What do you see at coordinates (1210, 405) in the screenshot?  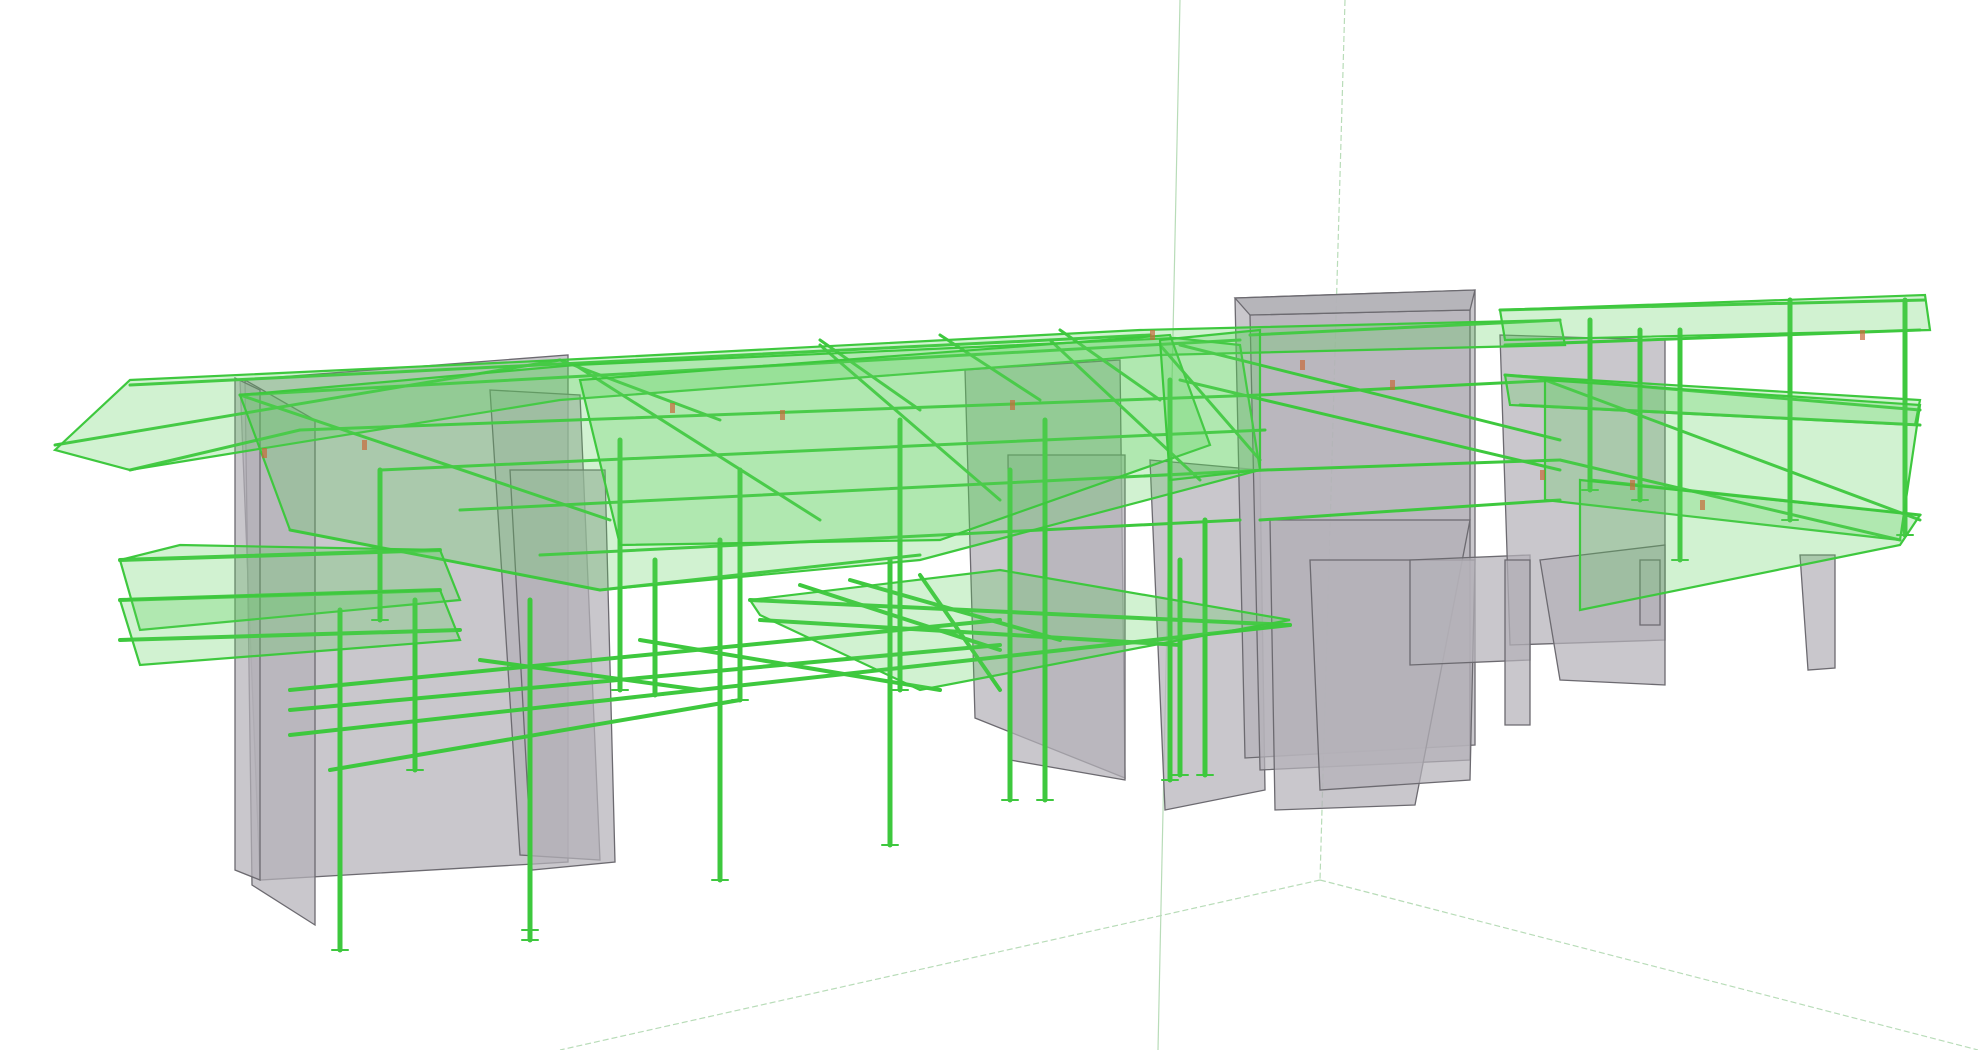 I see `floor-slab` at bounding box center [1210, 405].